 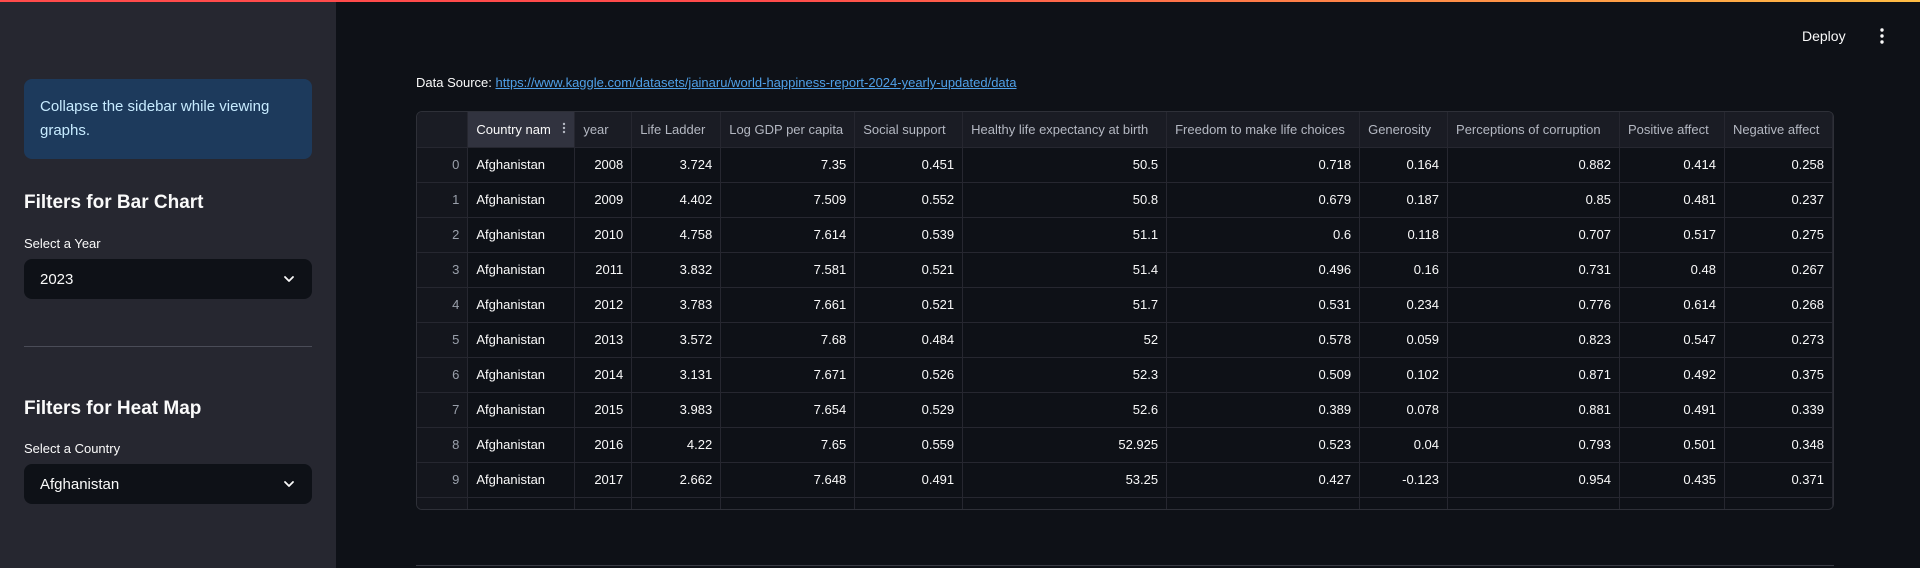 What do you see at coordinates (676, 165) in the screenshot?
I see `table-cell: 3.724` at bounding box center [676, 165].